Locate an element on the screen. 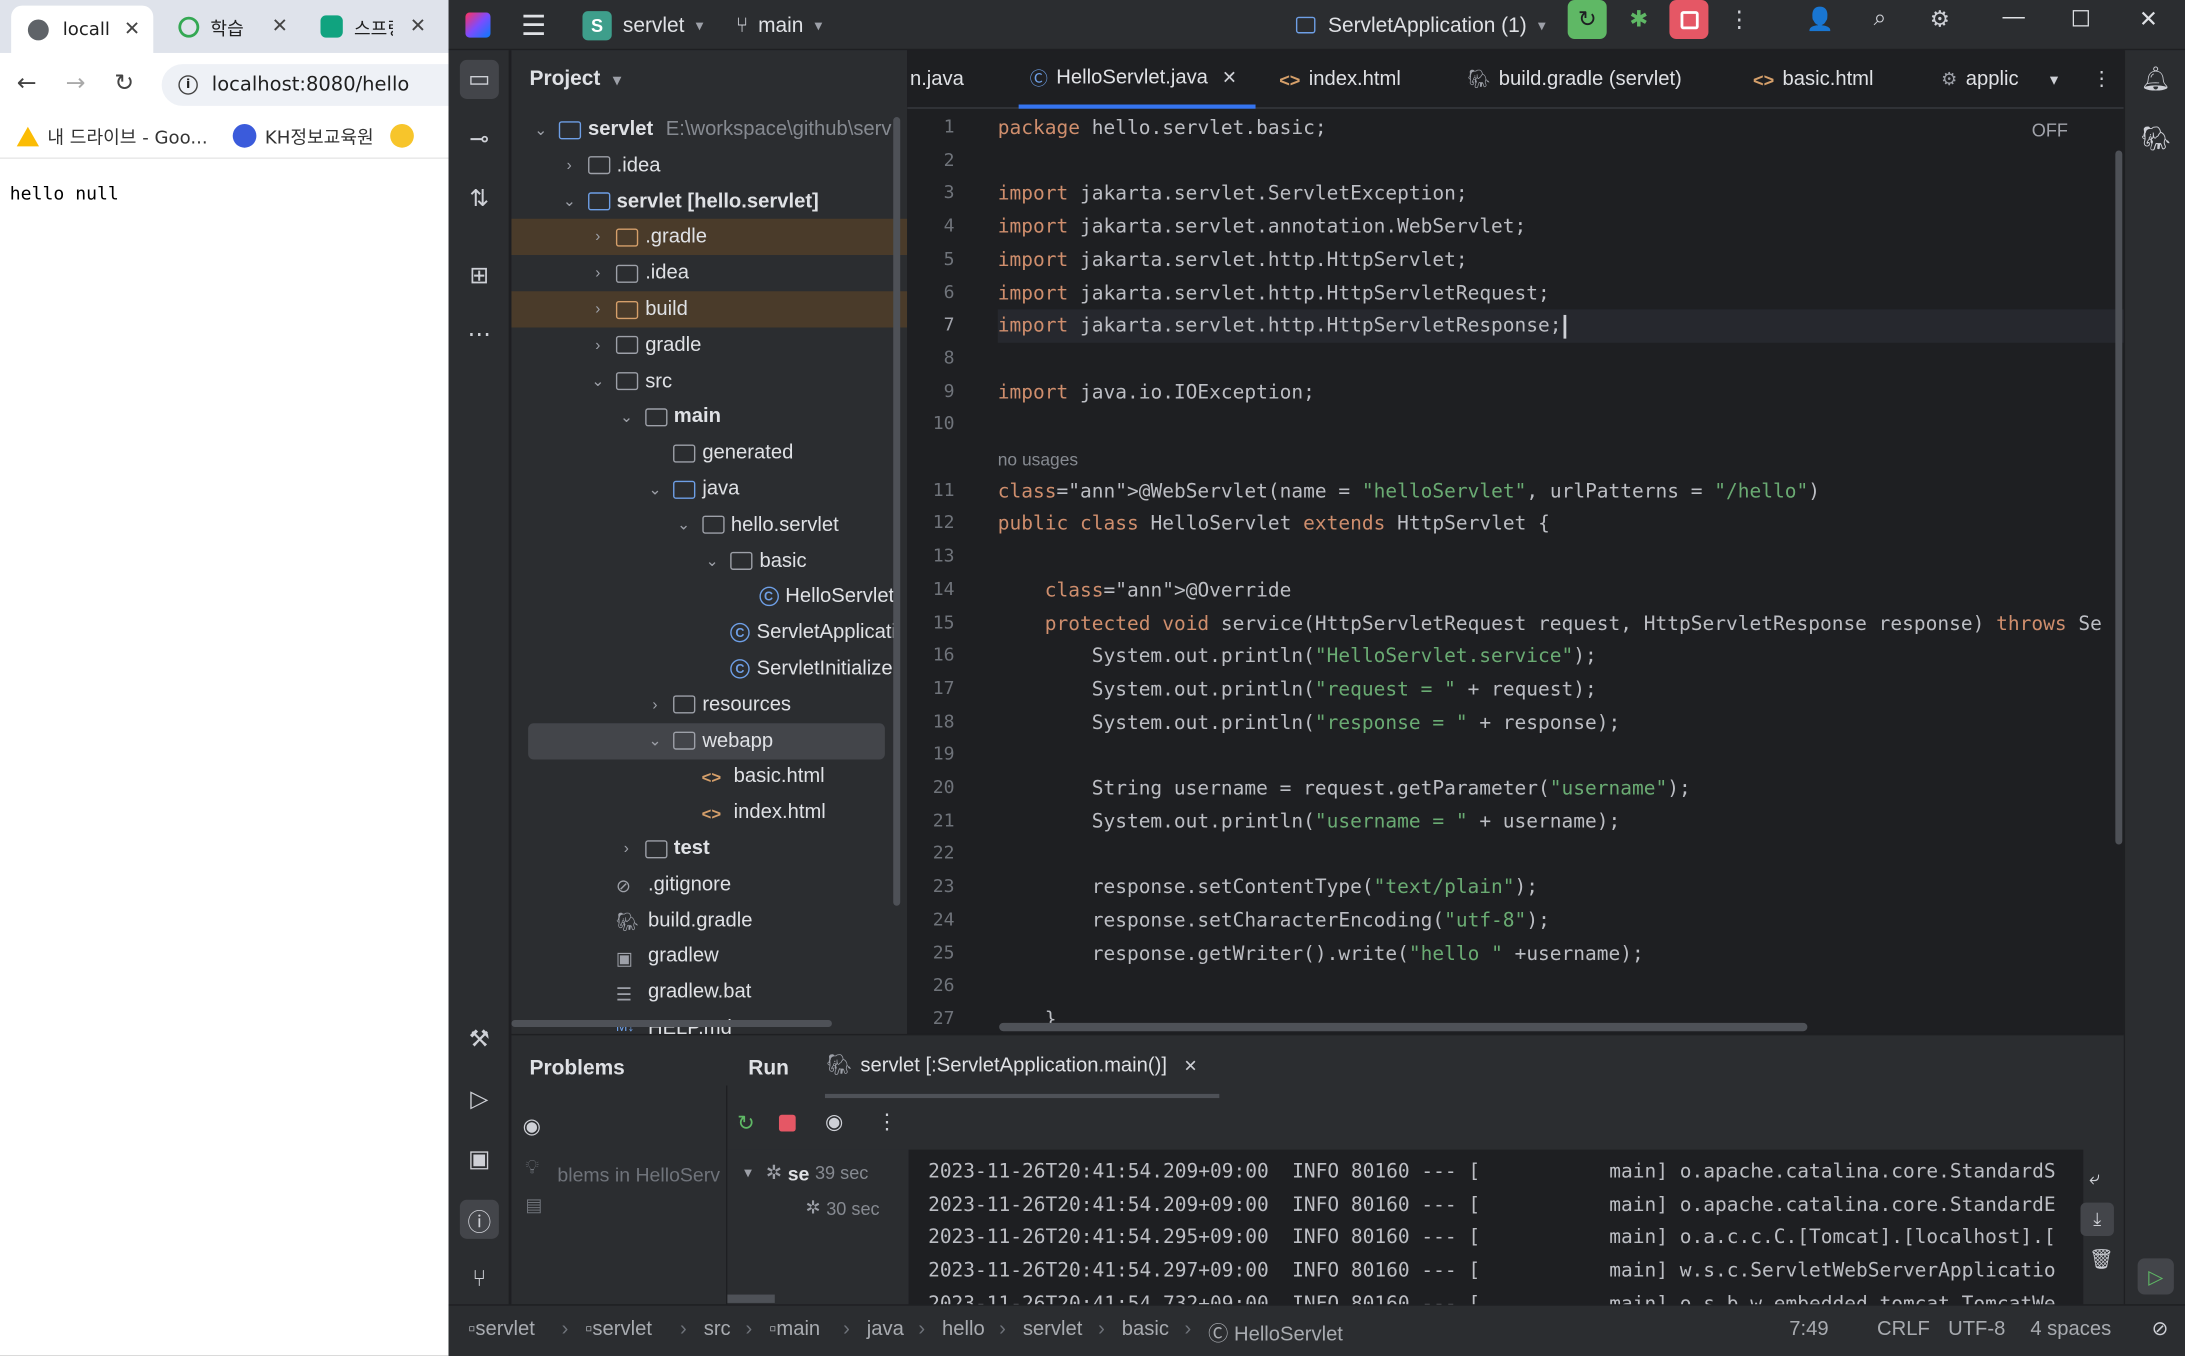 This screenshot has width=2185, height=1356. main-menu-icon: ☰ is located at coordinates (533, 24).